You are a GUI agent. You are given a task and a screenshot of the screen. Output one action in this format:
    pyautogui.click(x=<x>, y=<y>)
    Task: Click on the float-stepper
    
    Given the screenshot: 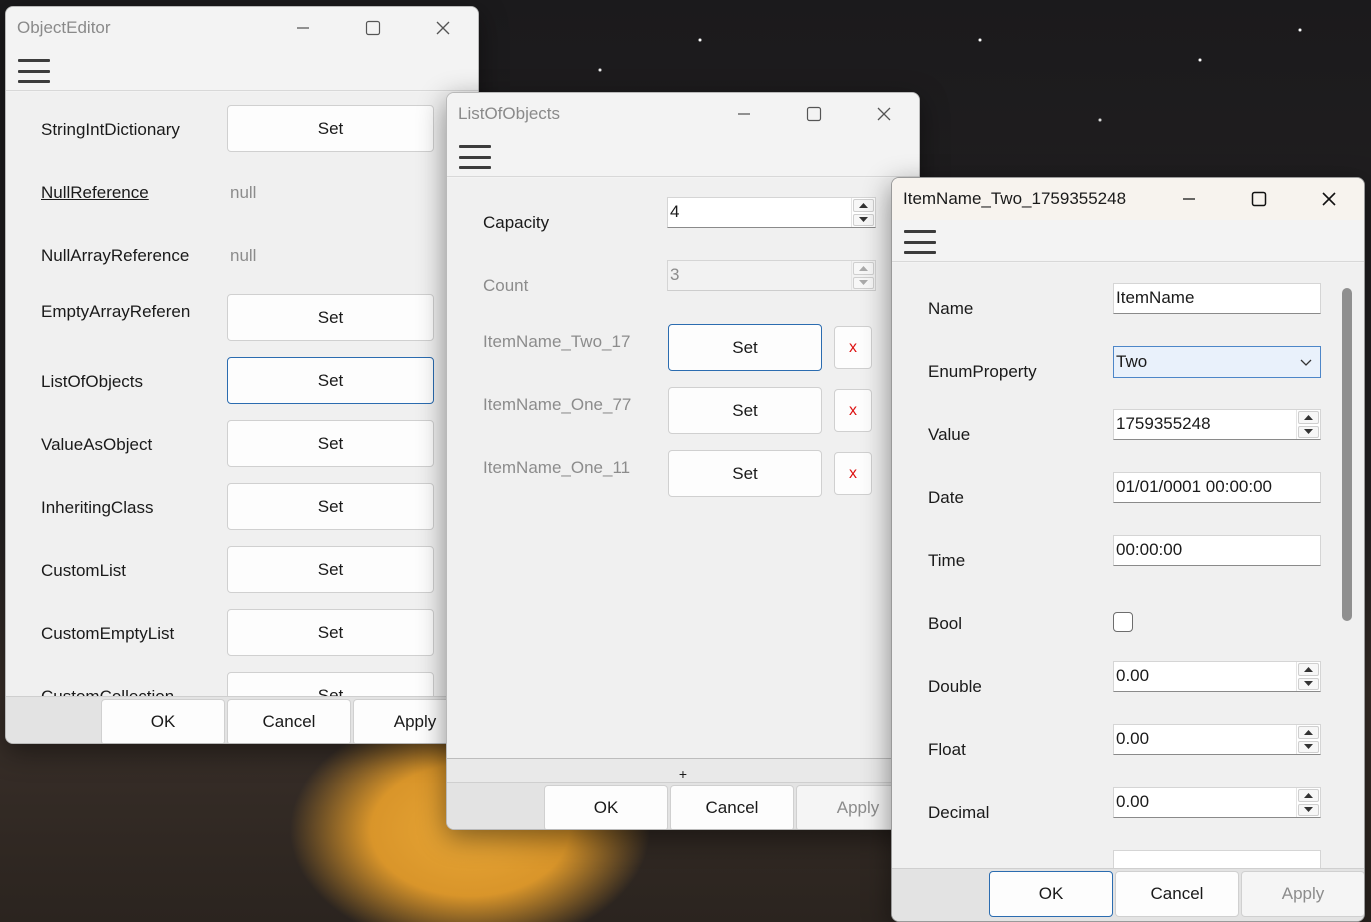 What is the action you would take?
    pyautogui.click(x=1308, y=739)
    